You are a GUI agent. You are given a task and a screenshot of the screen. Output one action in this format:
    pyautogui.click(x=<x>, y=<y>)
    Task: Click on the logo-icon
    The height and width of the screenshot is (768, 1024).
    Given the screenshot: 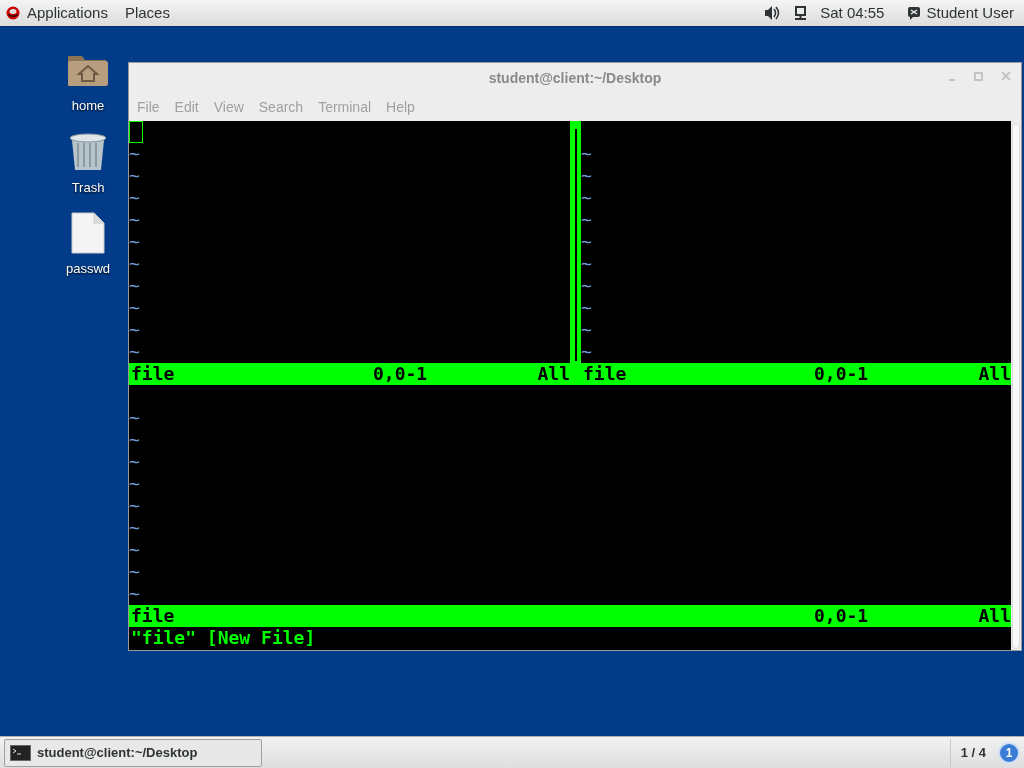 What is the action you would take?
    pyautogui.click(x=13, y=13)
    